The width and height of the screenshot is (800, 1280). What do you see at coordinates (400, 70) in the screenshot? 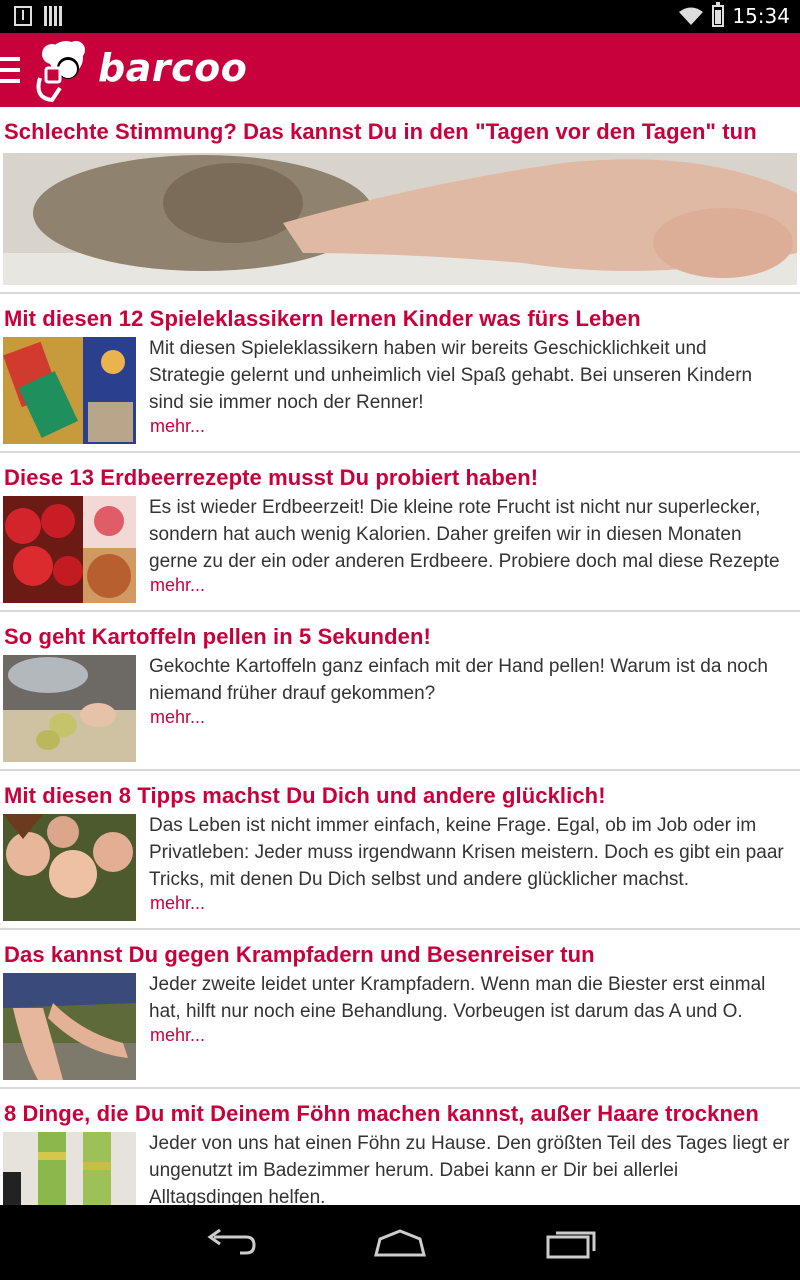
I see `app-header: barcoo` at bounding box center [400, 70].